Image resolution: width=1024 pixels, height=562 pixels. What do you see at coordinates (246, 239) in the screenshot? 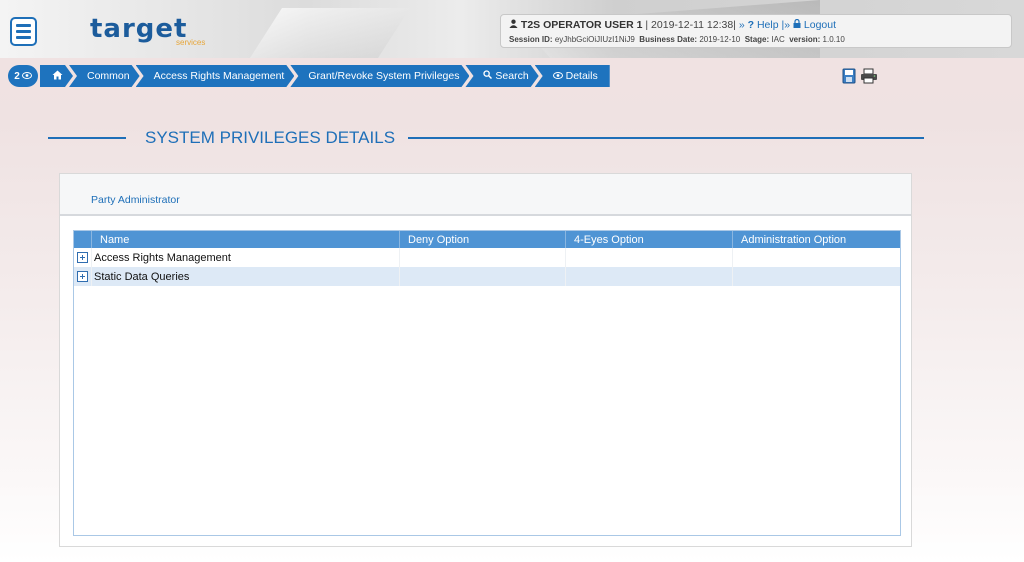
I see `column-header-name: Name` at bounding box center [246, 239].